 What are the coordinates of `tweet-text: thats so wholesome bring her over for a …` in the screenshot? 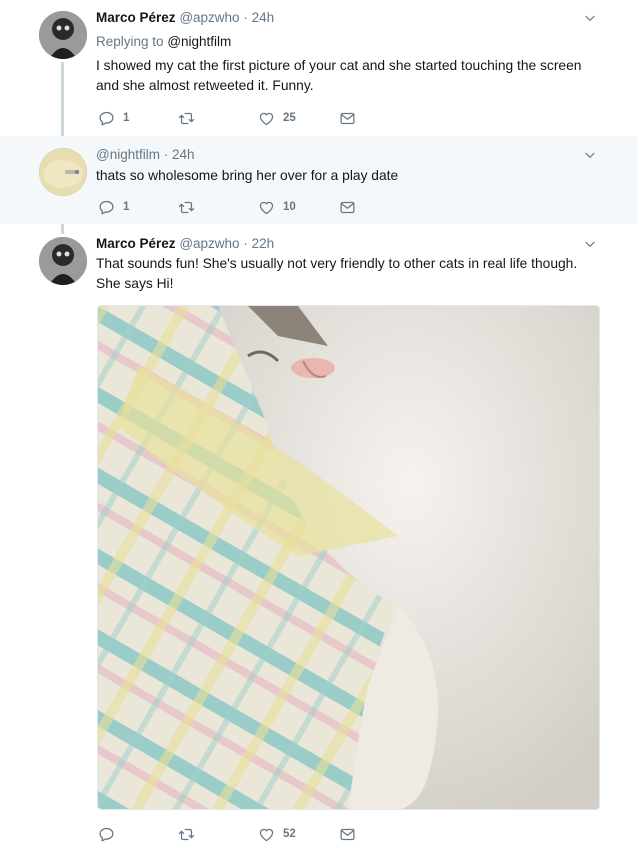 It's located at (353, 176).